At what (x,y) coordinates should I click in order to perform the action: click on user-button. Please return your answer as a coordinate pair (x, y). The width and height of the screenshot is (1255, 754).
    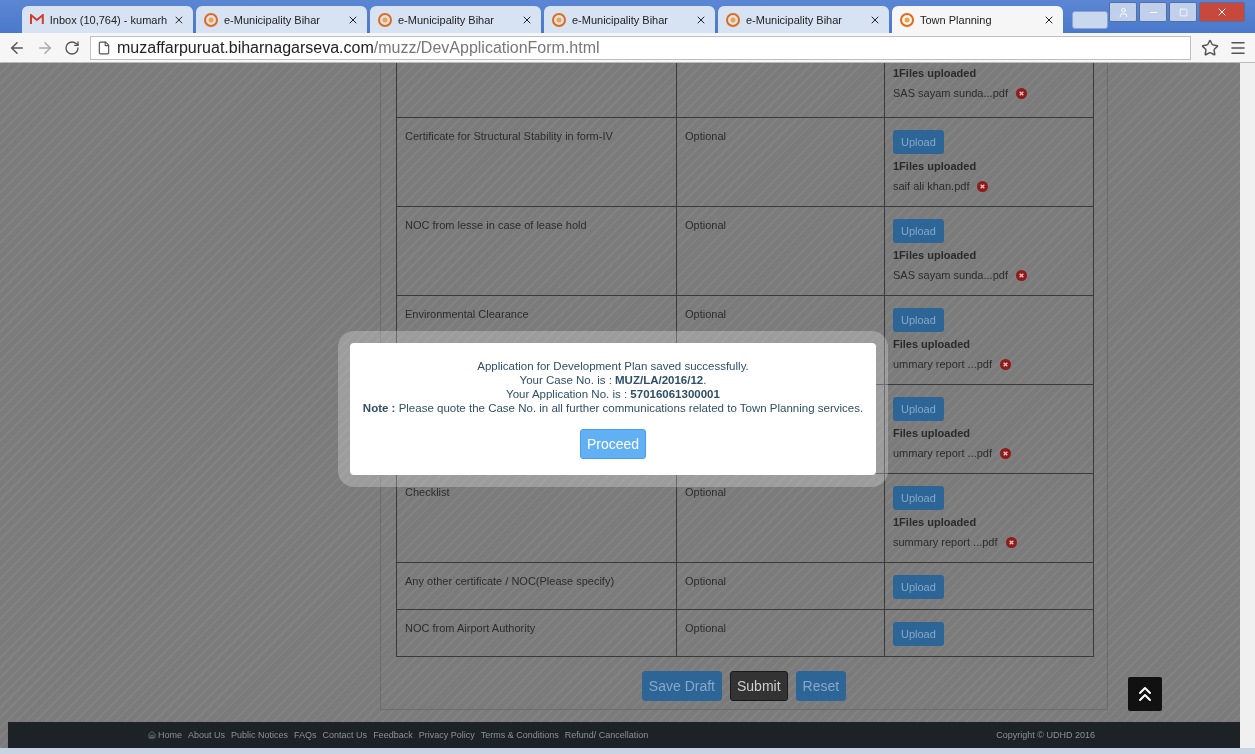
    Looking at the image, I should click on (1123, 12).